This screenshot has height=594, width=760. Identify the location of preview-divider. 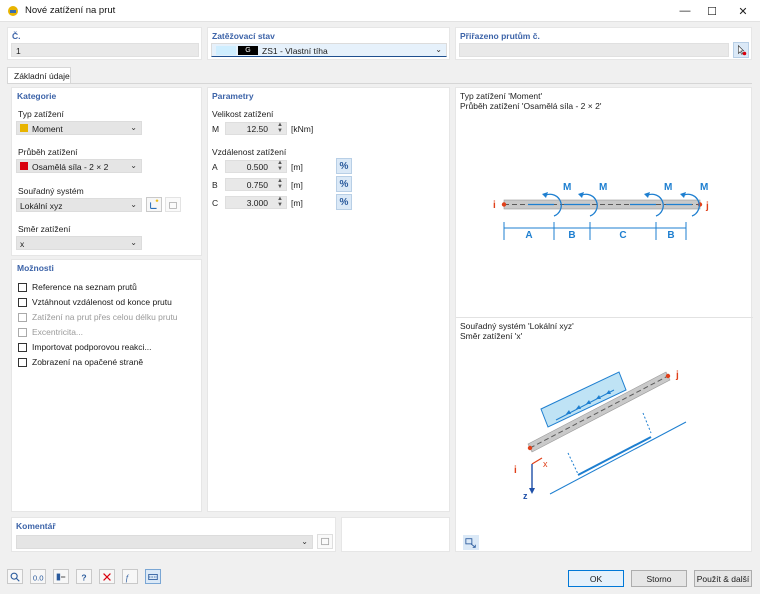
(604, 317).